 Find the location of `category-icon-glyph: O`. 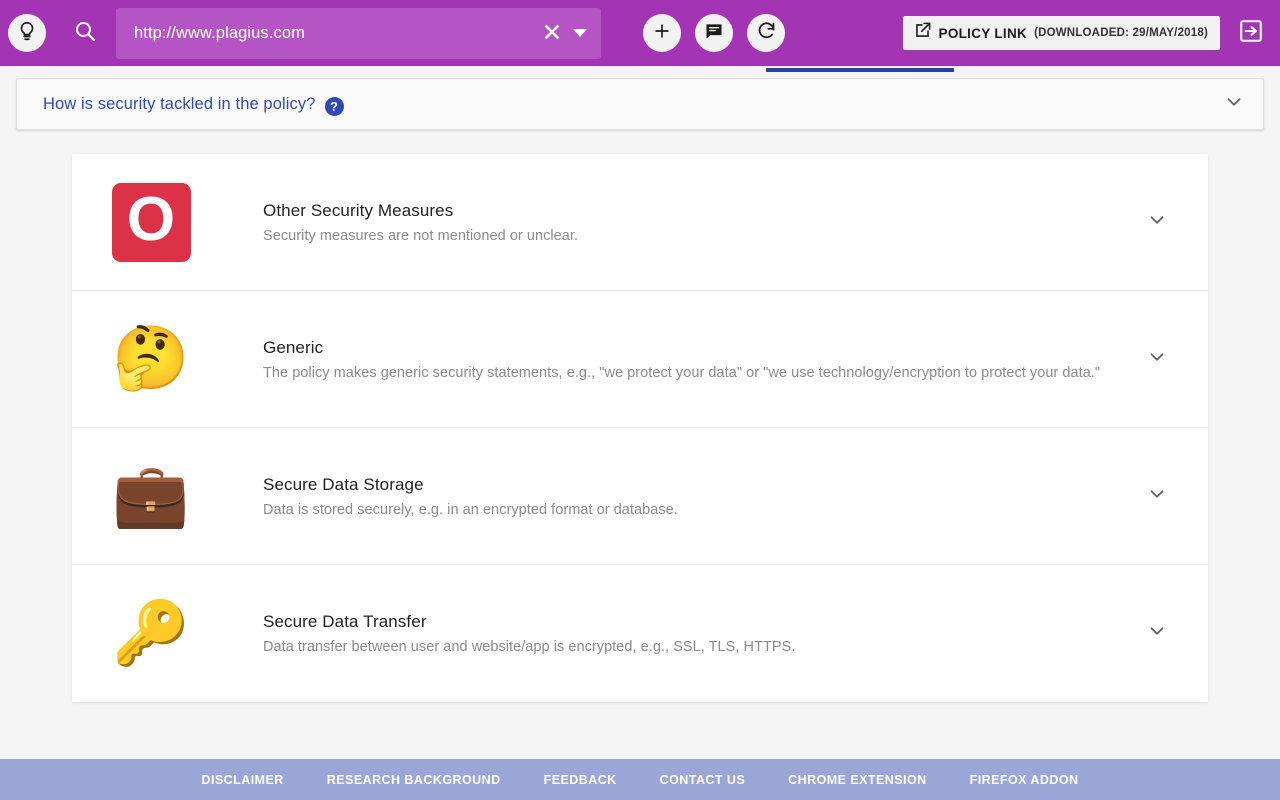

category-icon-glyph: O is located at coordinates (151, 219).